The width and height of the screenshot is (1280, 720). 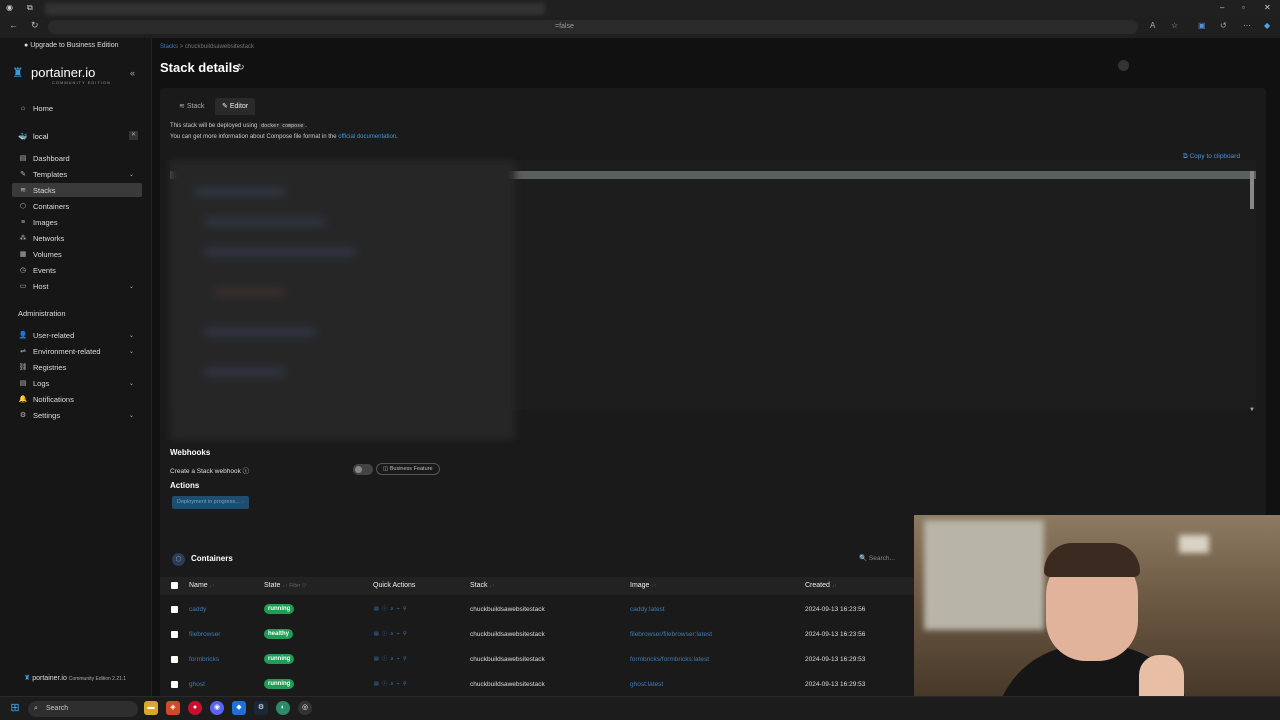 What do you see at coordinates (51, 206) in the screenshot?
I see `sidebar-item-label: Containers` at bounding box center [51, 206].